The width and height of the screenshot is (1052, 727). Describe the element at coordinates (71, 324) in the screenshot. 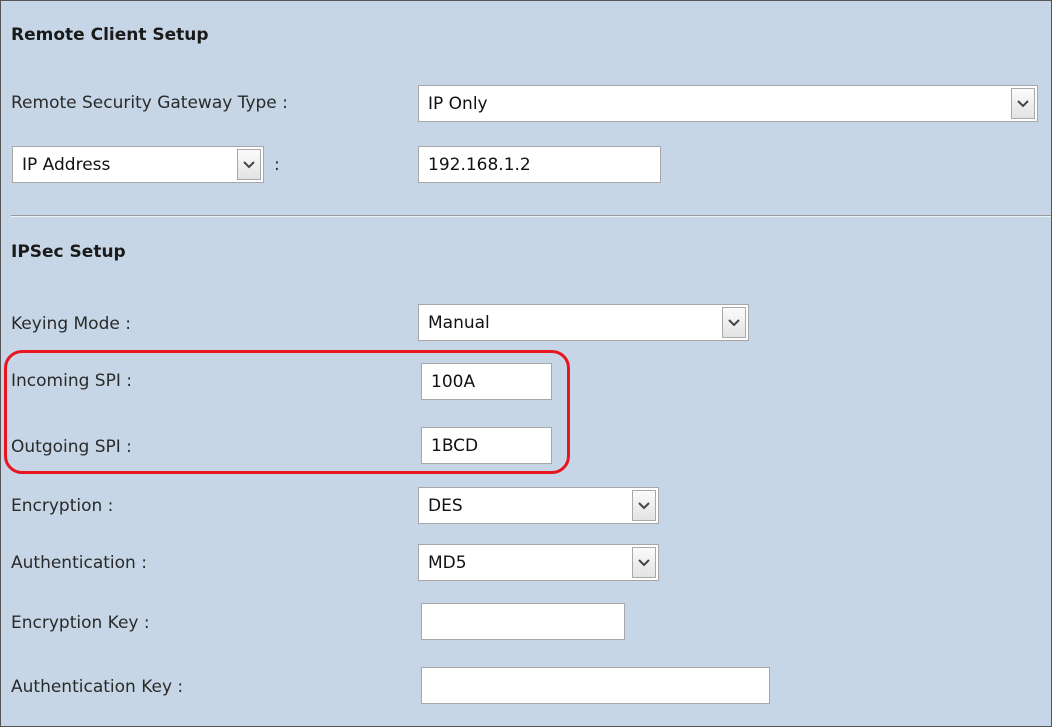

I see `keying-mode-label: Keying Mode :` at that location.